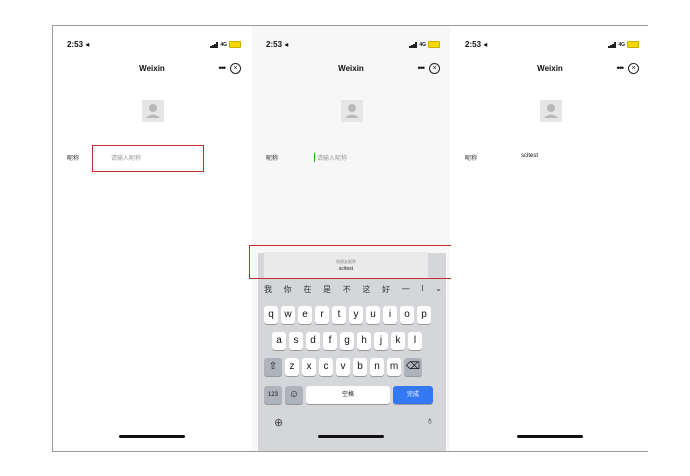 Image resolution: width=690 pixels, height=476 pixels. I want to click on keyboard-row-3: ⇧ z x c v b n m ⌫, so click(343, 367).